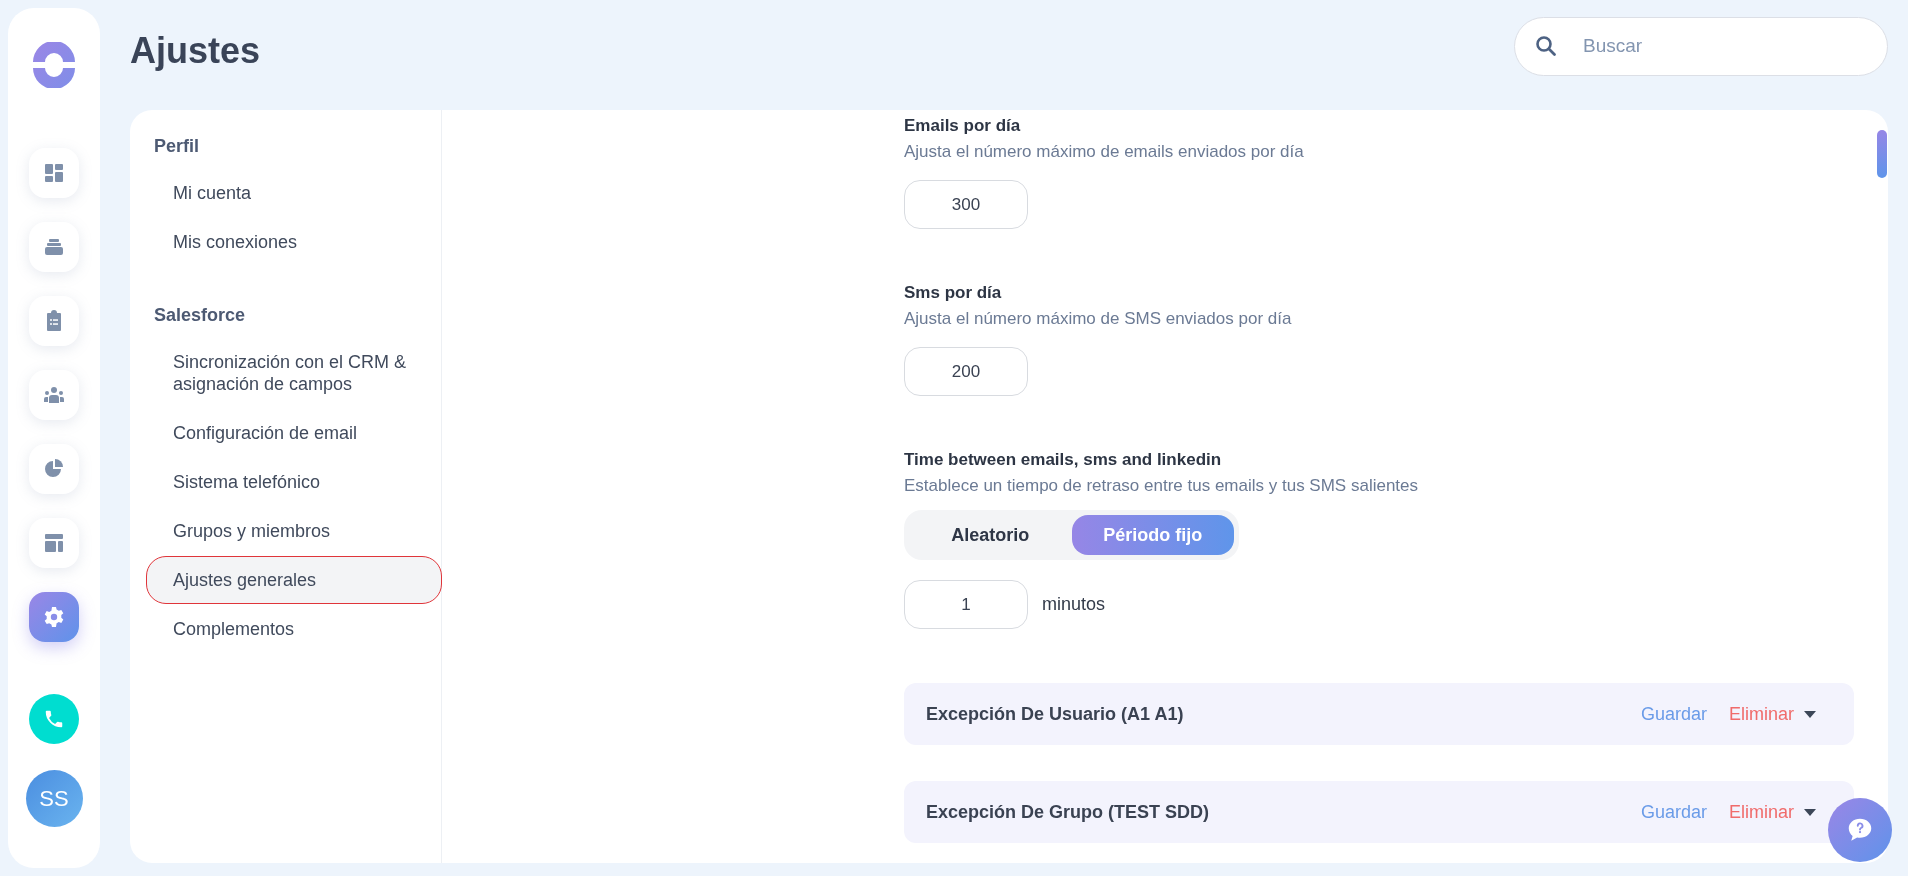  What do you see at coordinates (1701, 46) in the screenshot?
I see `search-field: Buscar` at bounding box center [1701, 46].